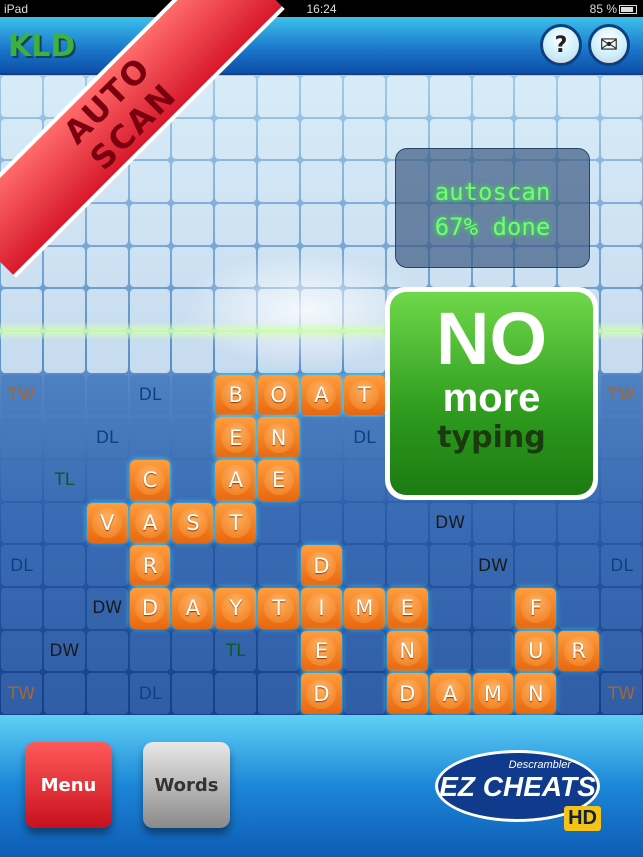 This screenshot has width=643, height=857. I want to click on tile-letter: N, so click(407, 650).